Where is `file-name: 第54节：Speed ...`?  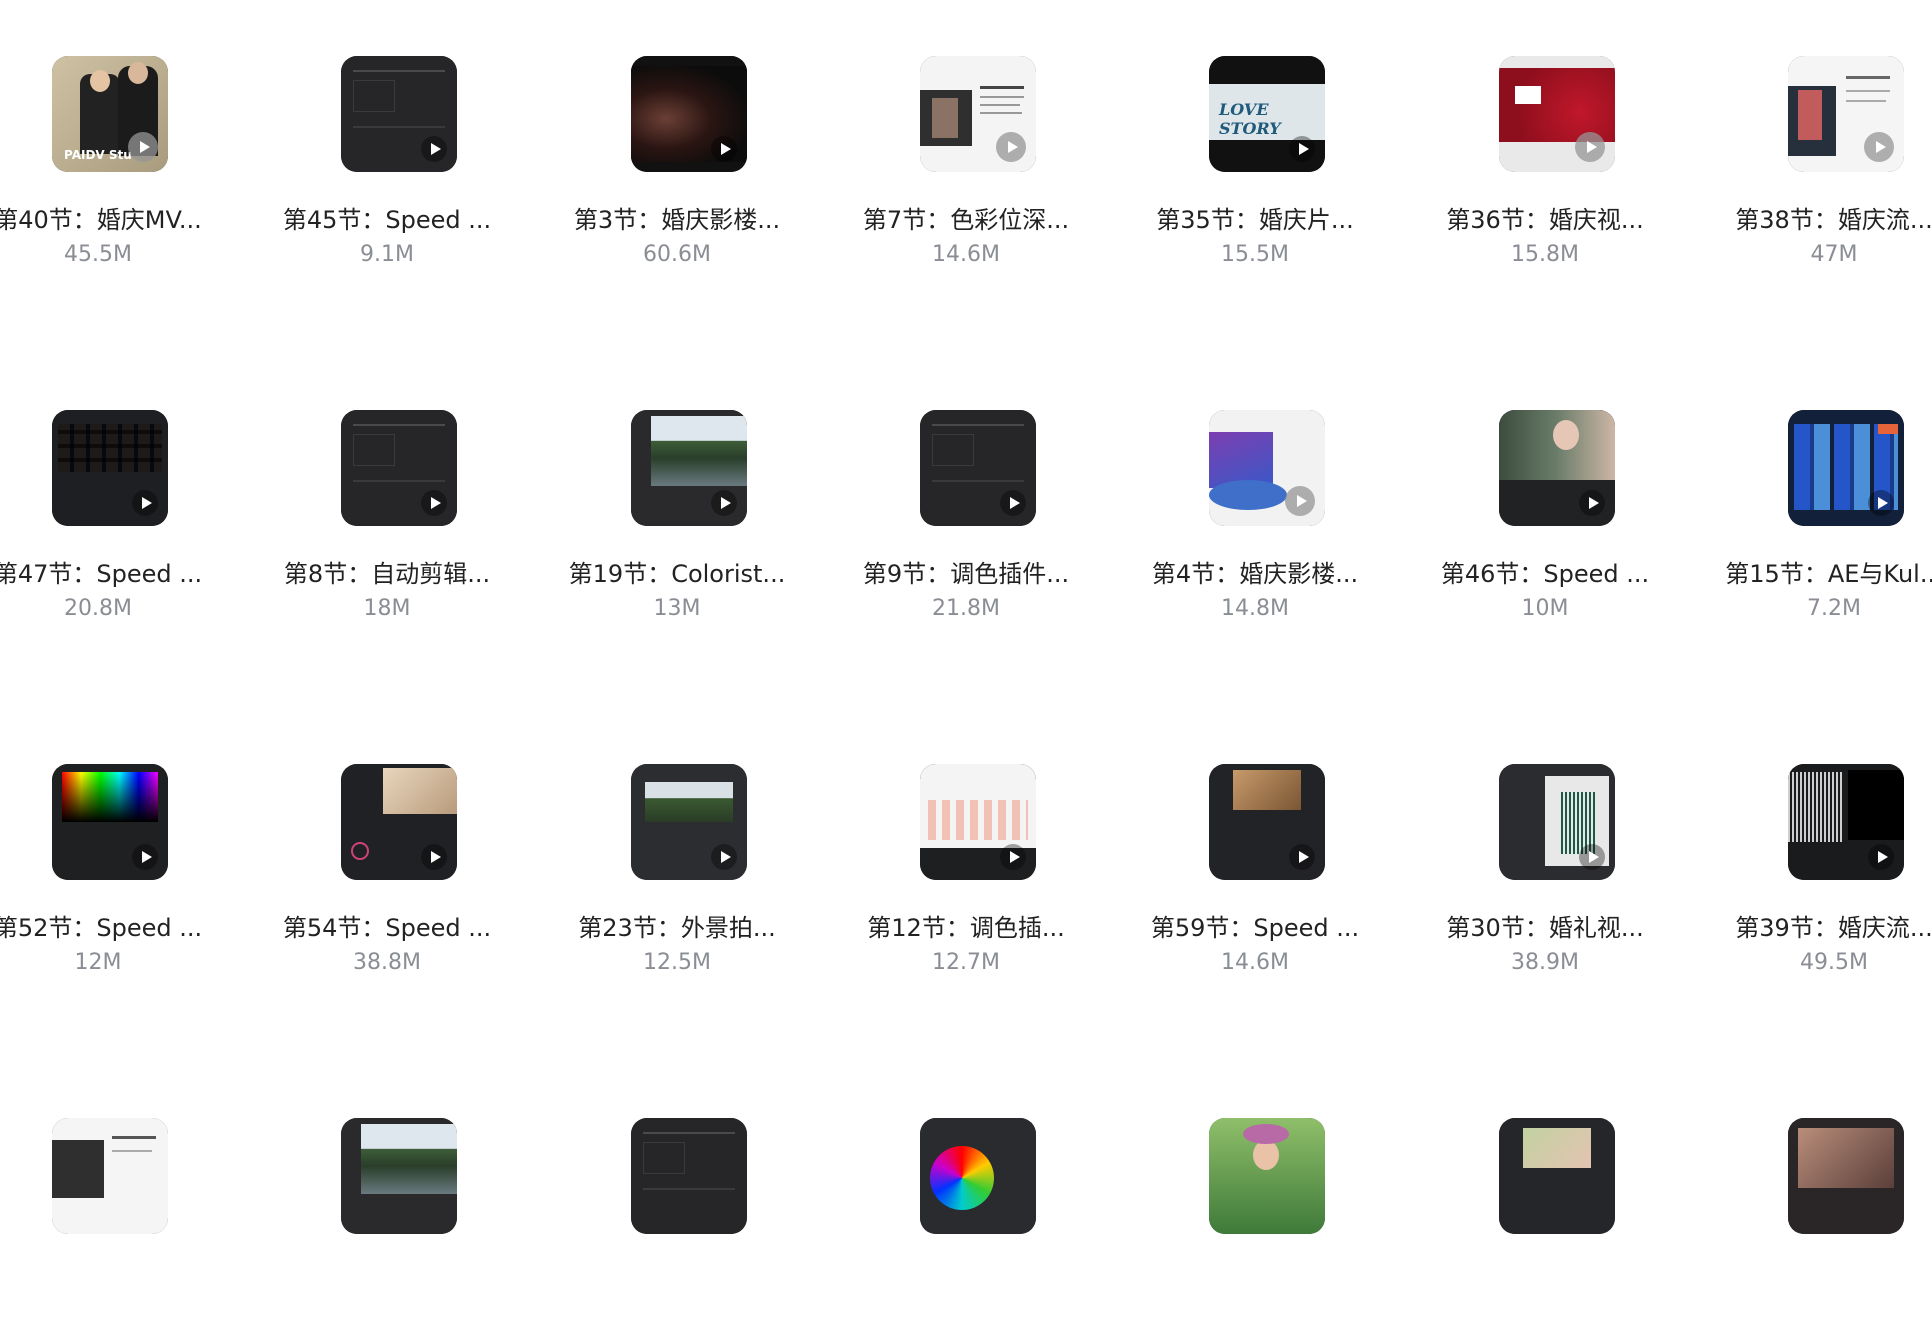
file-name: 第54节：Speed ... is located at coordinates (387, 928).